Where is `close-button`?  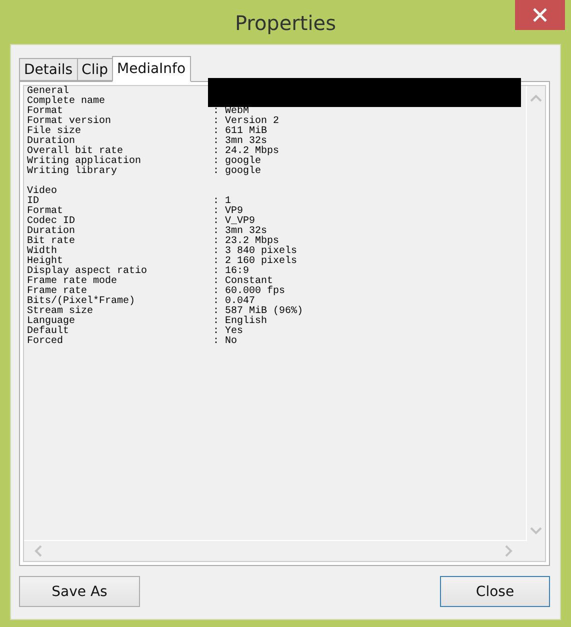 close-button is located at coordinates (540, 15).